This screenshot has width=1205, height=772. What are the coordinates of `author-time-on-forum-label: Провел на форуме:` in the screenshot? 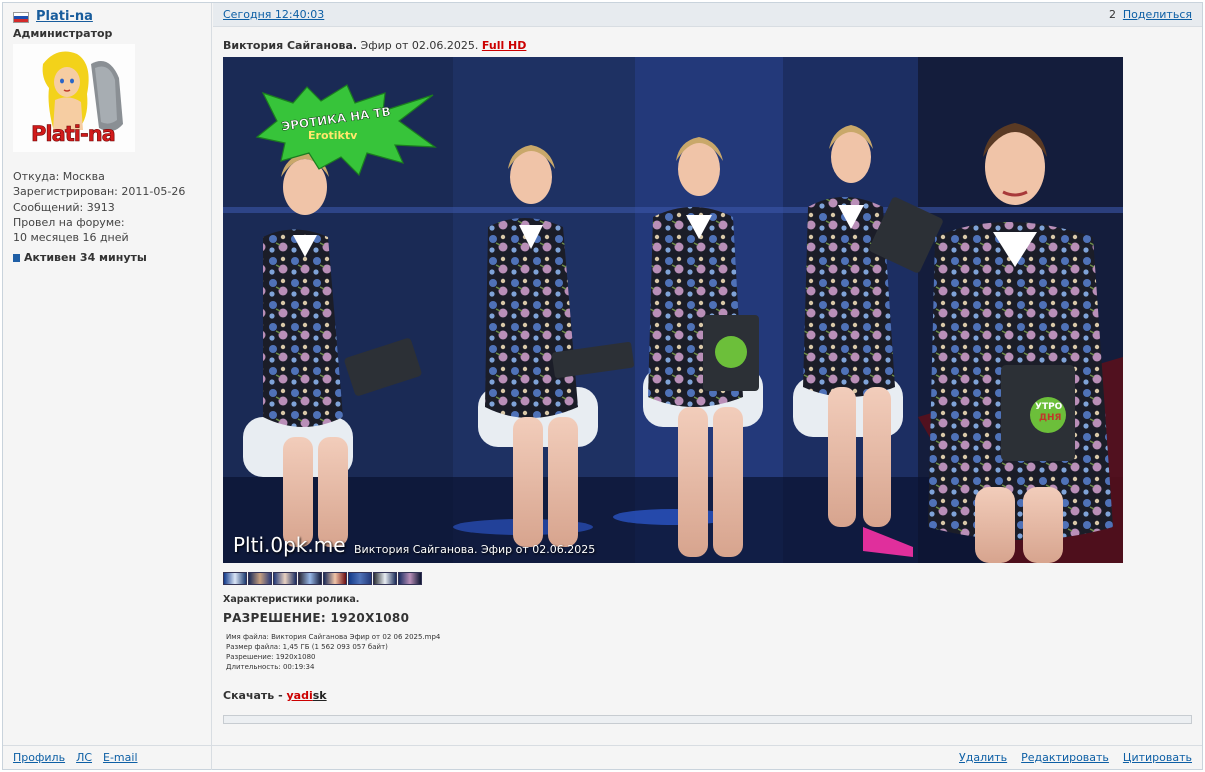 It's located at (69, 222).